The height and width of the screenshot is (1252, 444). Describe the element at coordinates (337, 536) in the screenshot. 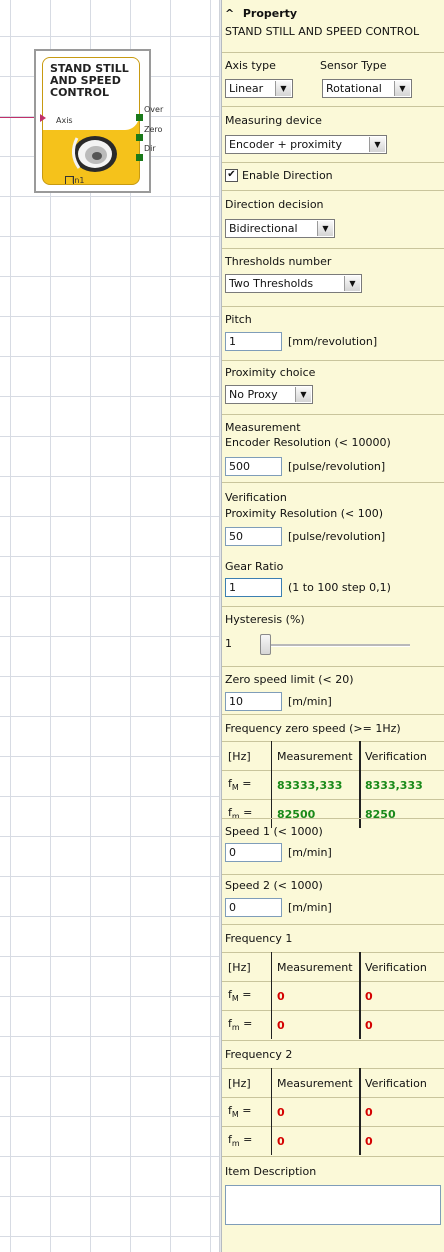

I see `proximity-resolution-unit: [pulse/revolution]` at that location.